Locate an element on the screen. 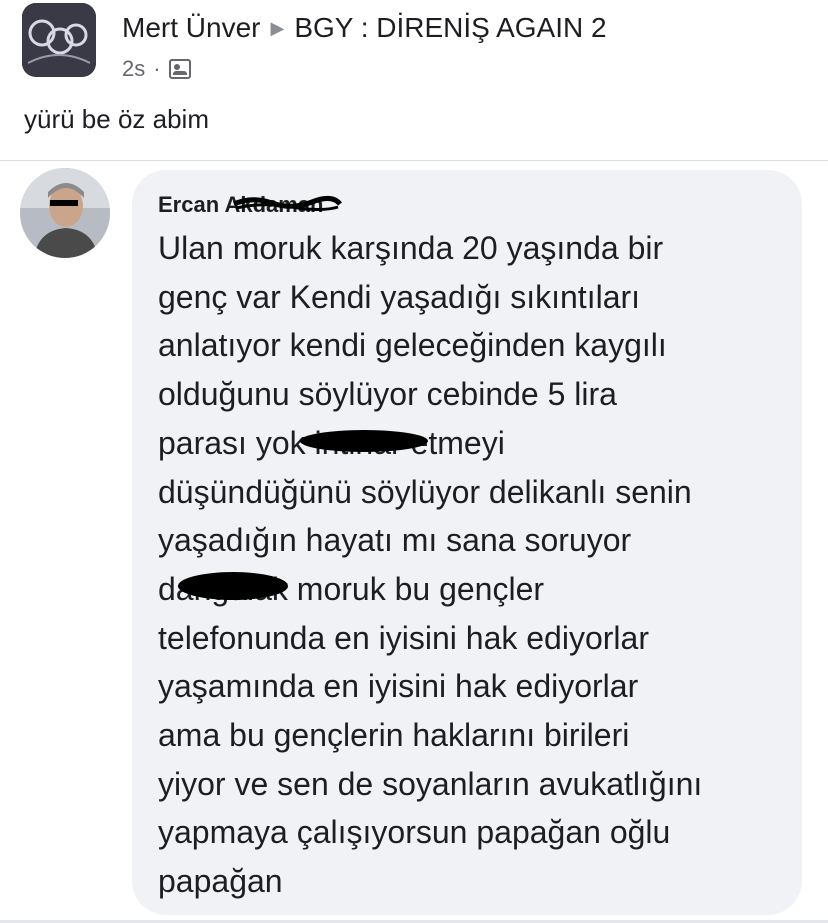  post-meta: 2s · is located at coordinates (156, 69).